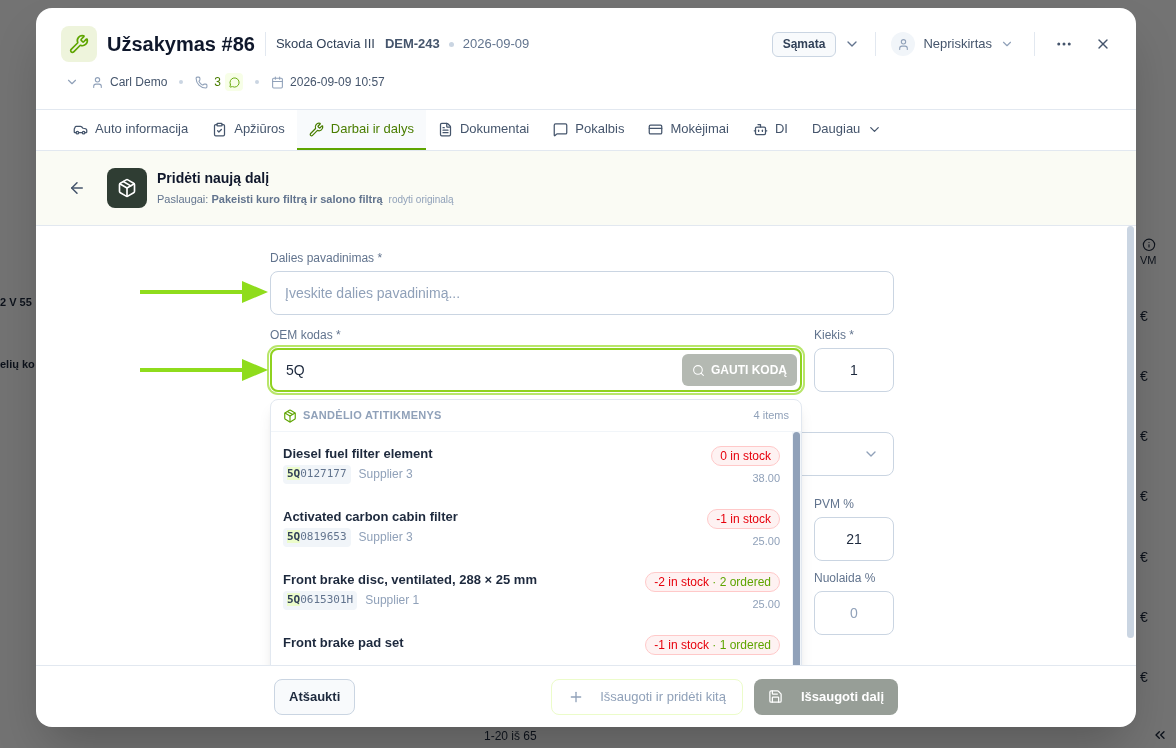  I want to click on plate-number: DEM-243, so click(412, 44).